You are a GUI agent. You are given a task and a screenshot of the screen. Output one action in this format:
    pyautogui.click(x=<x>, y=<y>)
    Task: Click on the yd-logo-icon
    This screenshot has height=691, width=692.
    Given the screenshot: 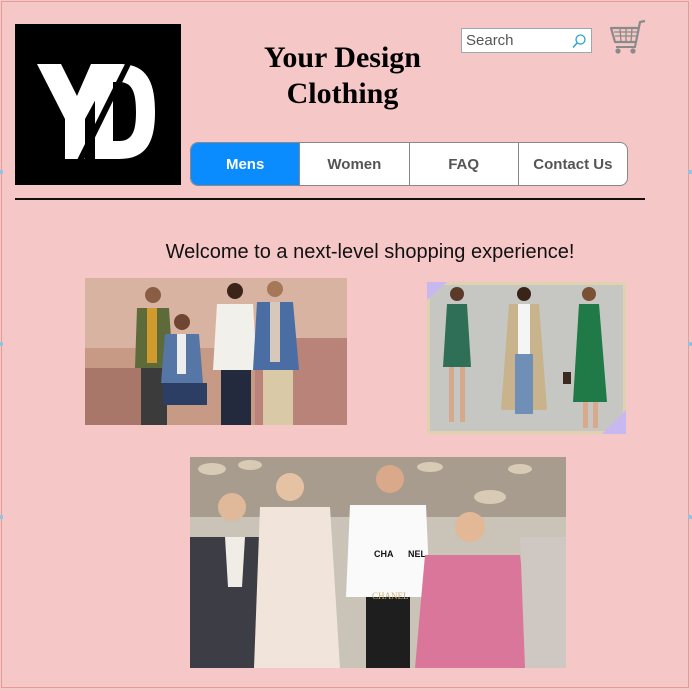 What is the action you would take?
    pyautogui.click(x=98, y=104)
    